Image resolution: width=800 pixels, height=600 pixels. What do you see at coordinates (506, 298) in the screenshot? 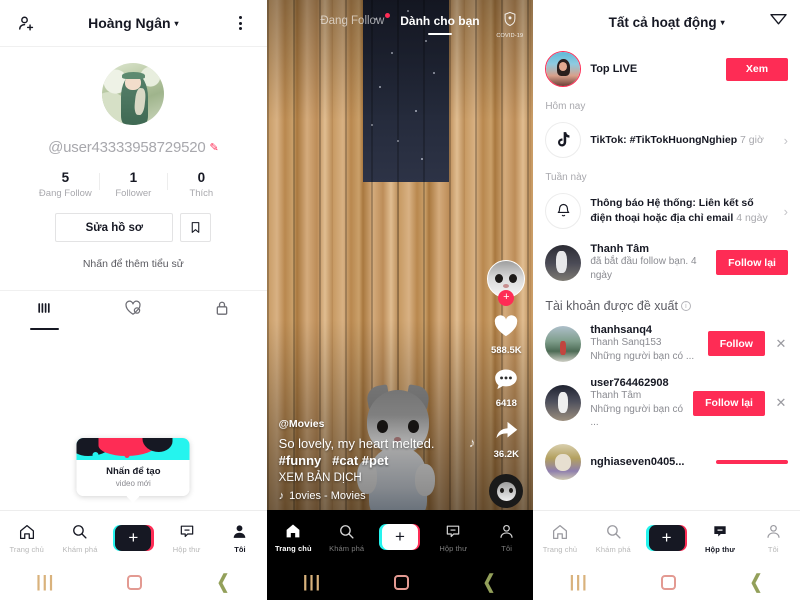
I see `follow-plus-button: +` at bounding box center [506, 298].